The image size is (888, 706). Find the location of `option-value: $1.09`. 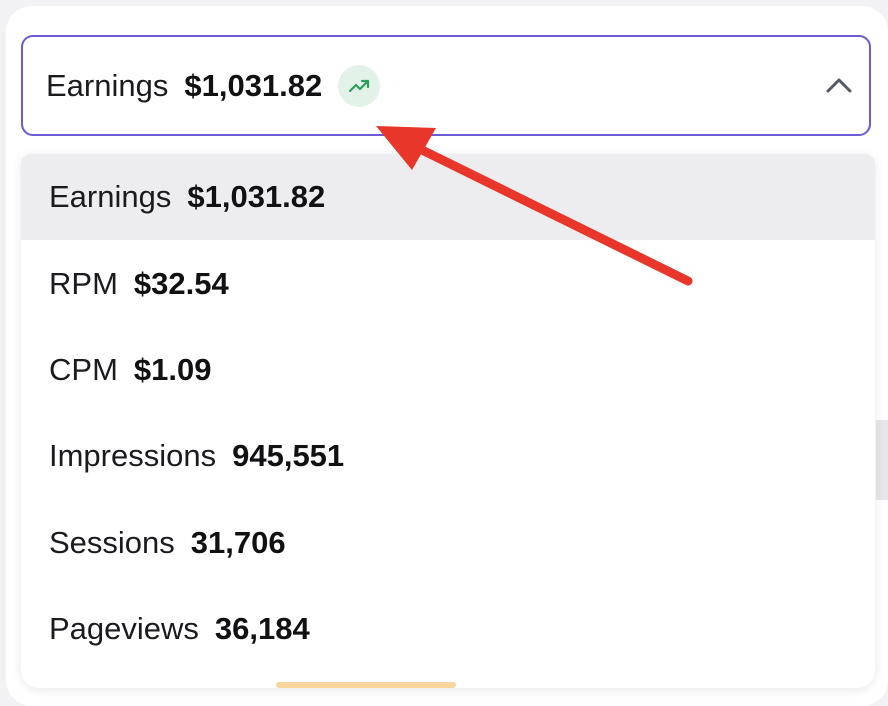

option-value: $1.09 is located at coordinates (172, 369).